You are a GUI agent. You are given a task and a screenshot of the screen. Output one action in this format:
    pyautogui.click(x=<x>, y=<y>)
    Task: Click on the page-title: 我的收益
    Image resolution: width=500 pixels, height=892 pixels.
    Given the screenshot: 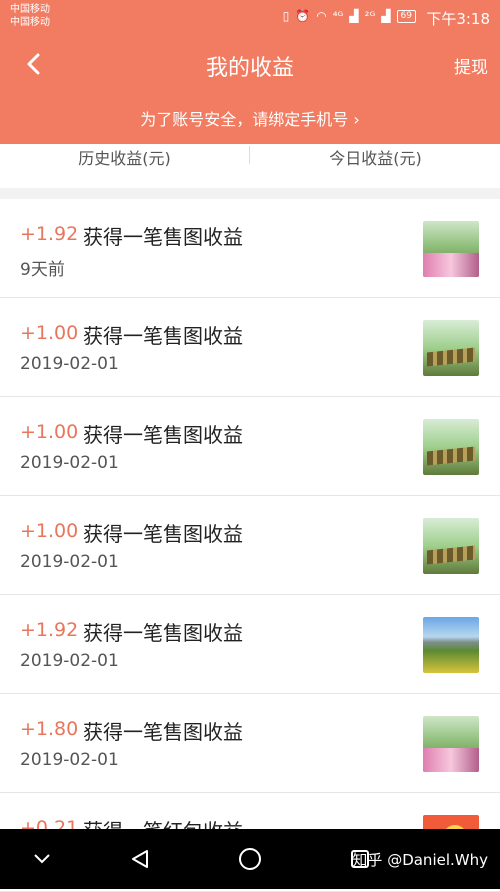 What is the action you would take?
    pyautogui.click(x=249, y=68)
    